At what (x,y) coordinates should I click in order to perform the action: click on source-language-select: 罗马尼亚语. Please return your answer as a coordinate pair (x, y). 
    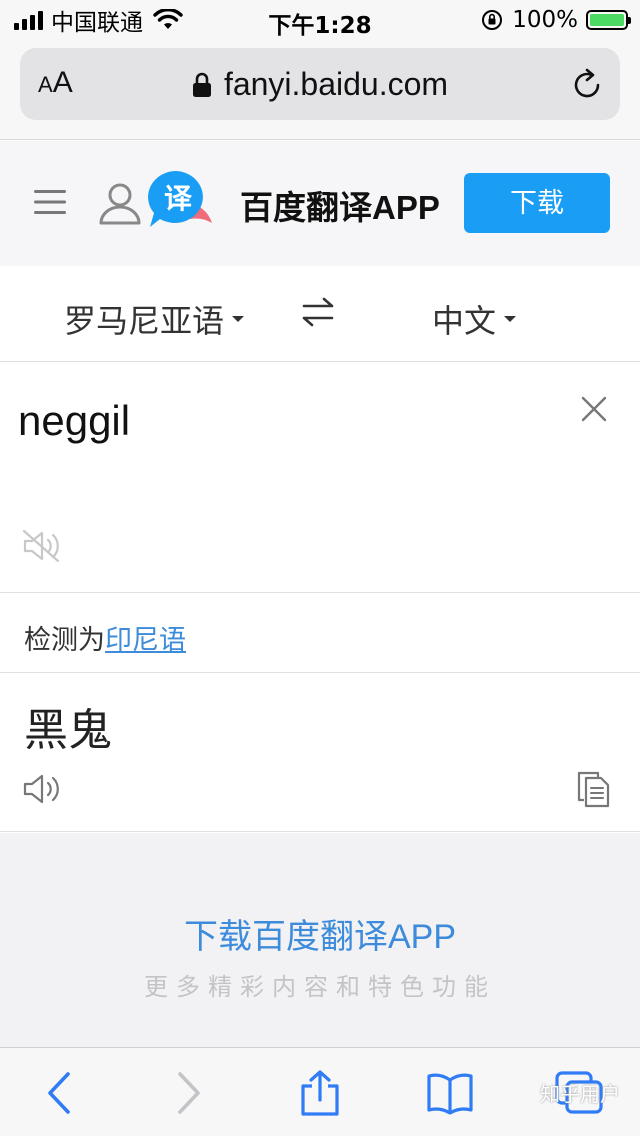
    Looking at the image, I should click on (154, 319).